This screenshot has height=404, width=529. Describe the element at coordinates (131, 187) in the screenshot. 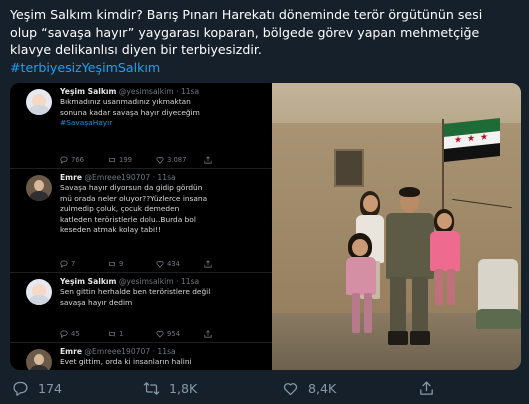

I see `embedded-text-line: Savaşa hayır diyorsun da gidip gördün` at that location.